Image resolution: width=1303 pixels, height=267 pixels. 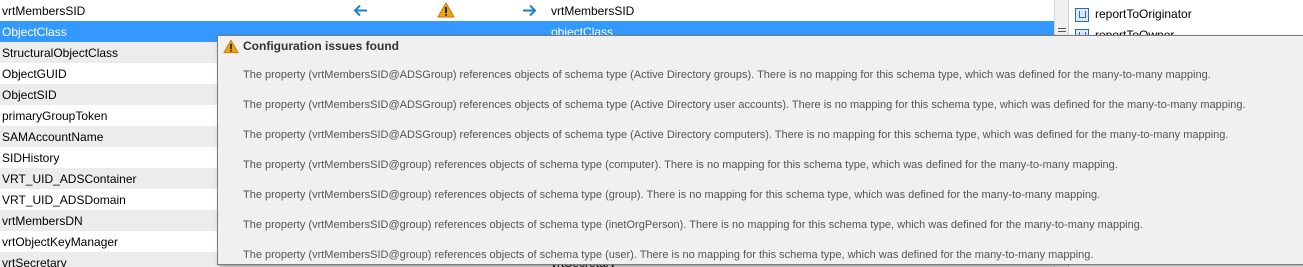 What do you see at coordinates (34, 32) in the screenshot?
I see `left-property-name: ObjectClass` at bounding box center [34, 32].